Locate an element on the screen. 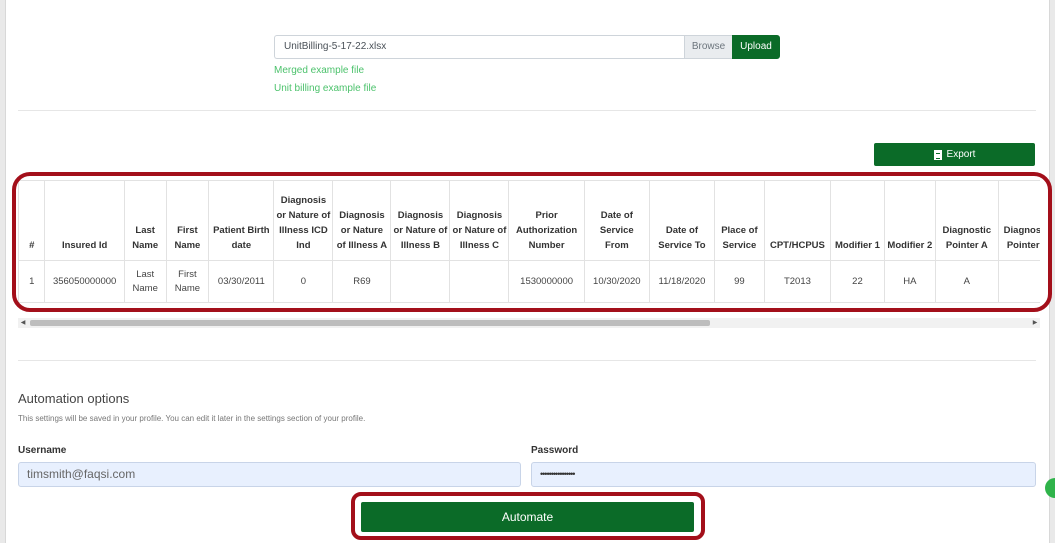 This screenshot has height=543, width=1055. cell-index: 1 is located at coordinates (32, 281).